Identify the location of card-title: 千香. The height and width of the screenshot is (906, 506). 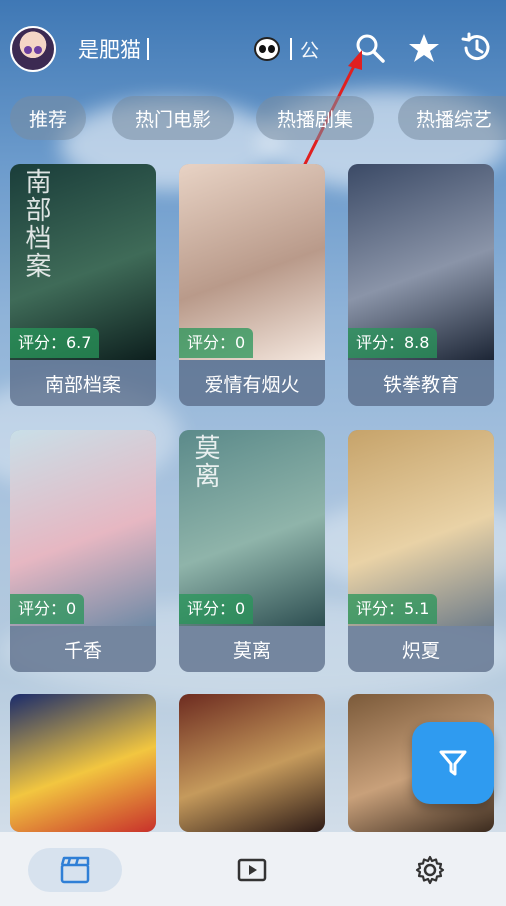
(83, 649).